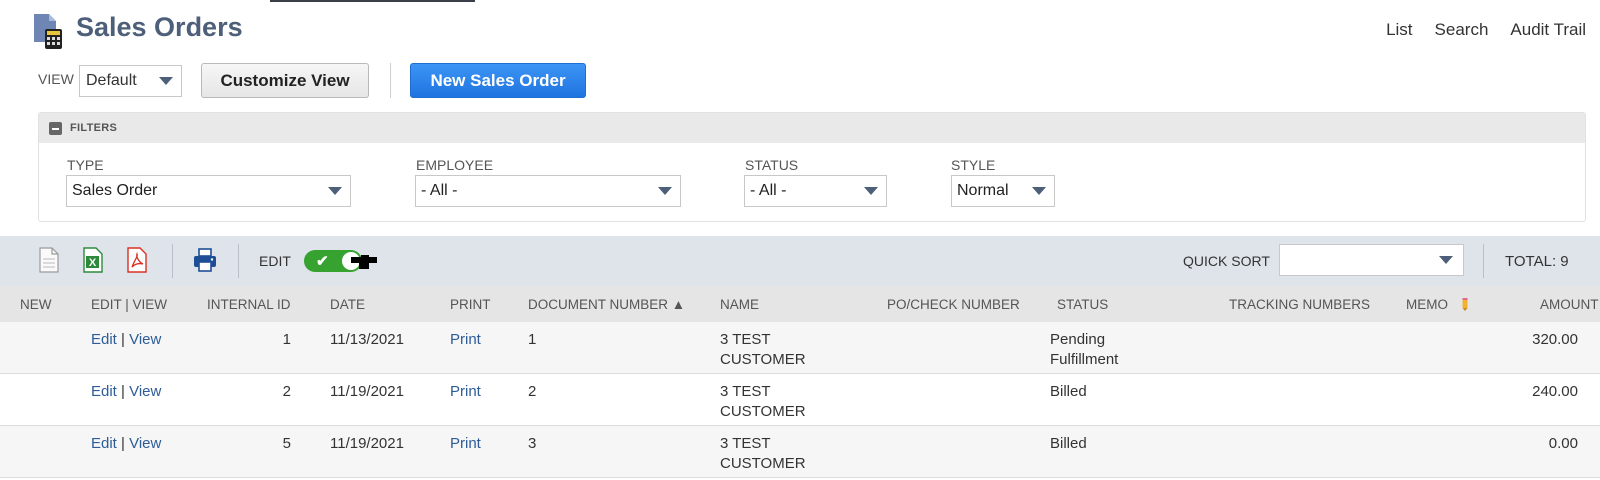  What do you see at coordinates (439, 190) in the screenshot?
I see `employee-filter-value: - All -` at bounding box center [439, 190].